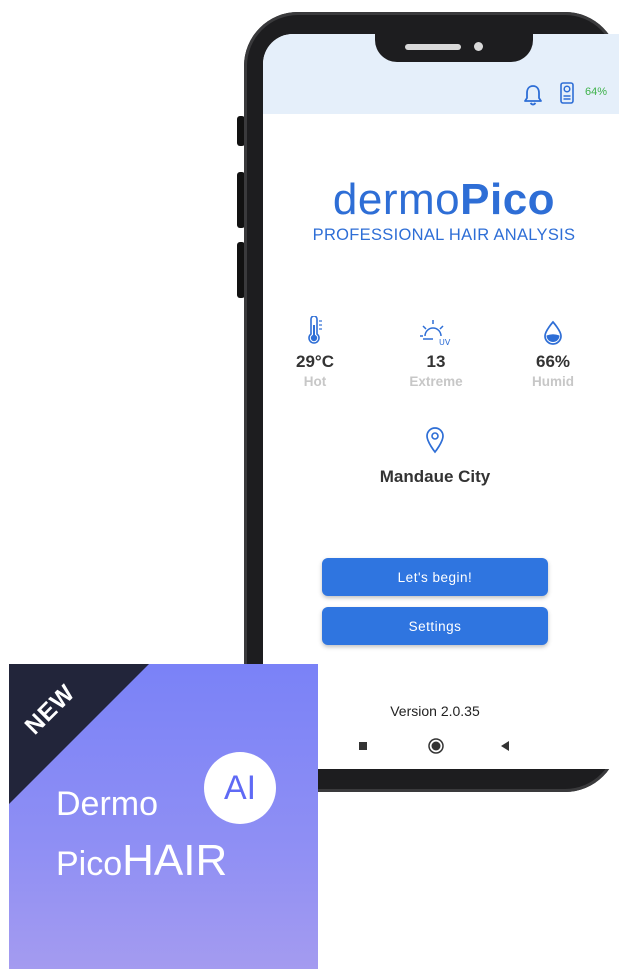  I want to click on temperature-stat: 29°C Hot, so click(315, 352).